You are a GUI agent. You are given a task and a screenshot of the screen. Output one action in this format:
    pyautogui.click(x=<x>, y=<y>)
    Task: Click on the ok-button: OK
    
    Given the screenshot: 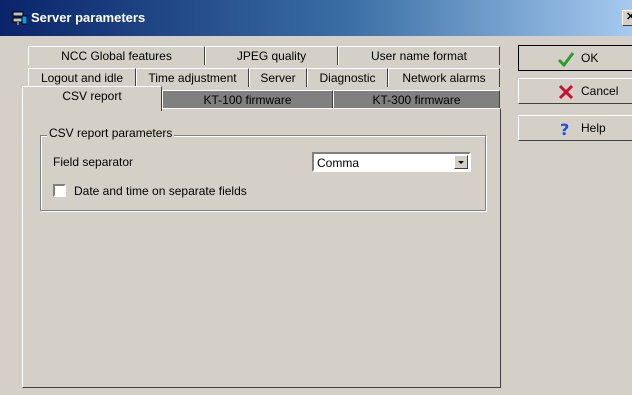 What is the action you would take?
    pyautogui.click(x=575, y=58)
    